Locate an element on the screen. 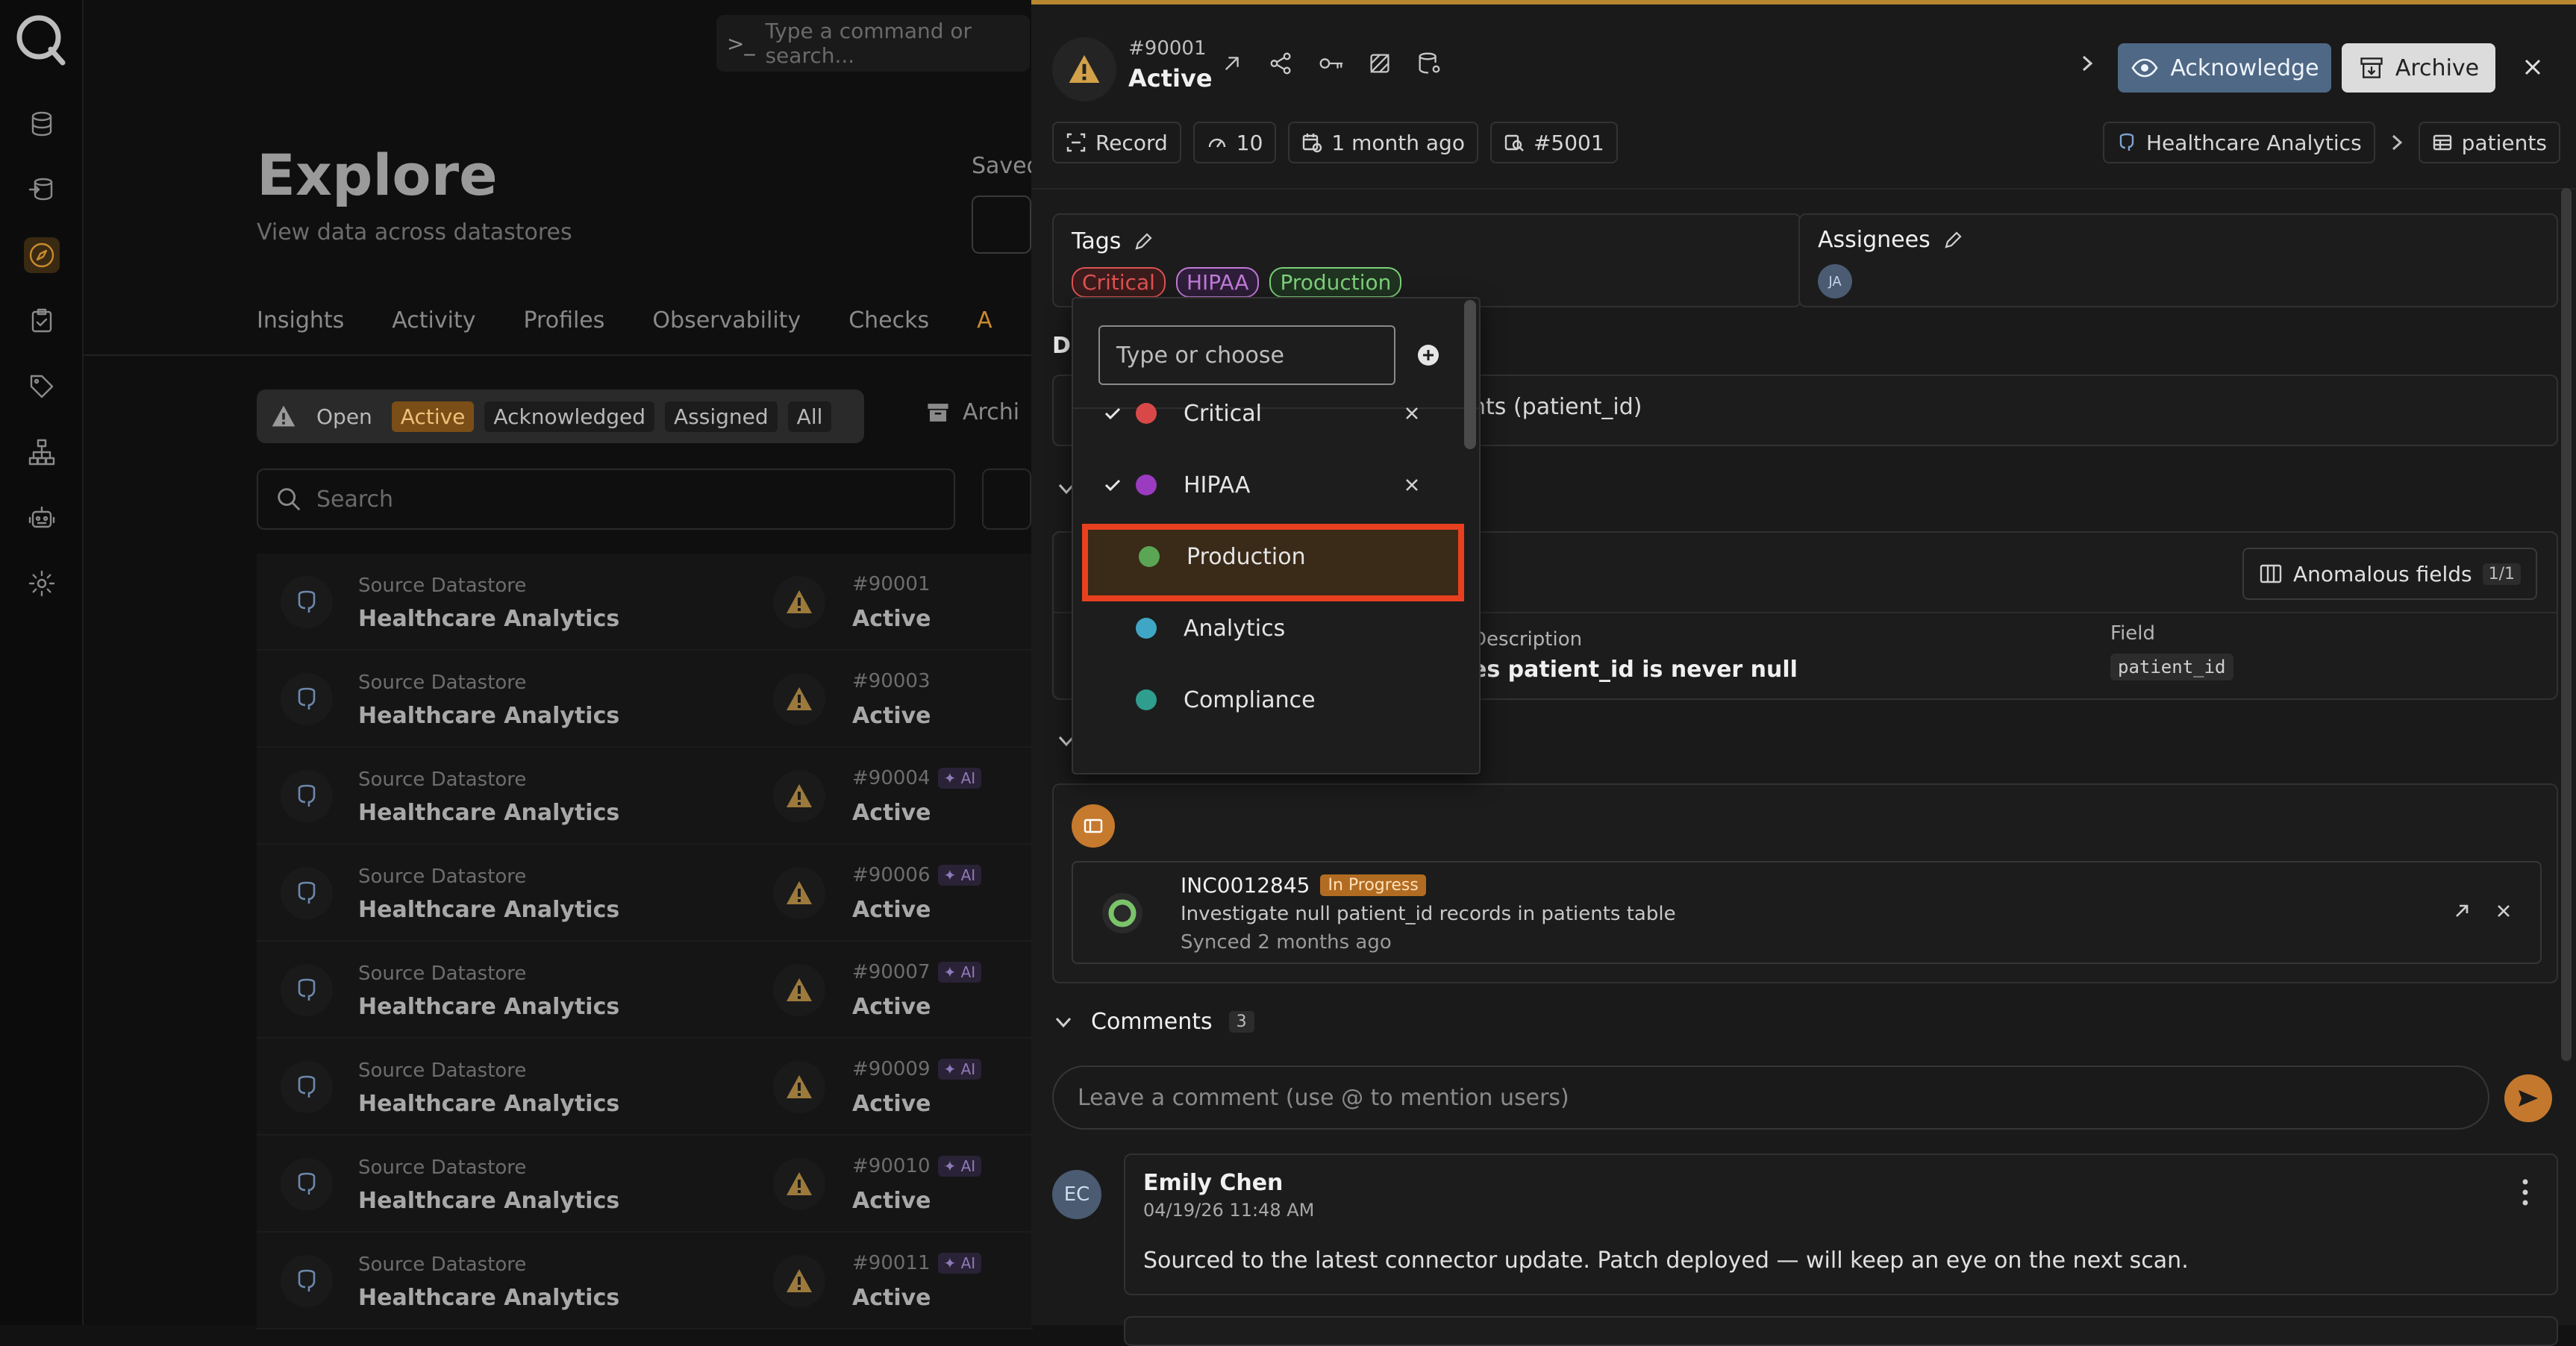 The height and width of the screenshot is (1346, 2576). tab-insights: Insights is located at coordinates (300, 320).